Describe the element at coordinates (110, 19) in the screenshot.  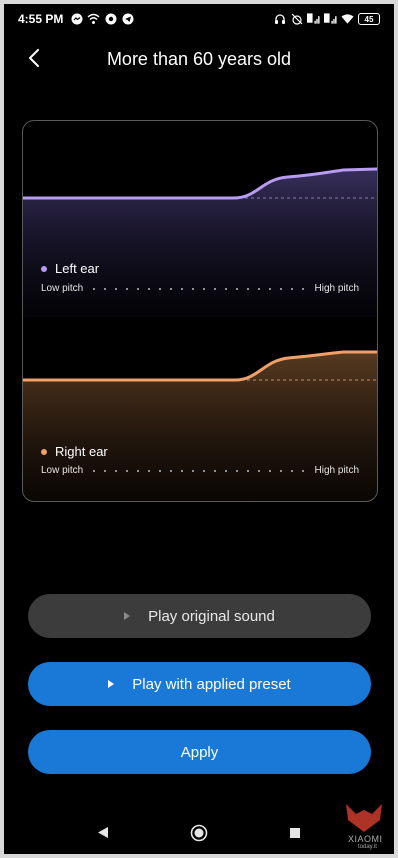
I see `chrome-icon` at that location.